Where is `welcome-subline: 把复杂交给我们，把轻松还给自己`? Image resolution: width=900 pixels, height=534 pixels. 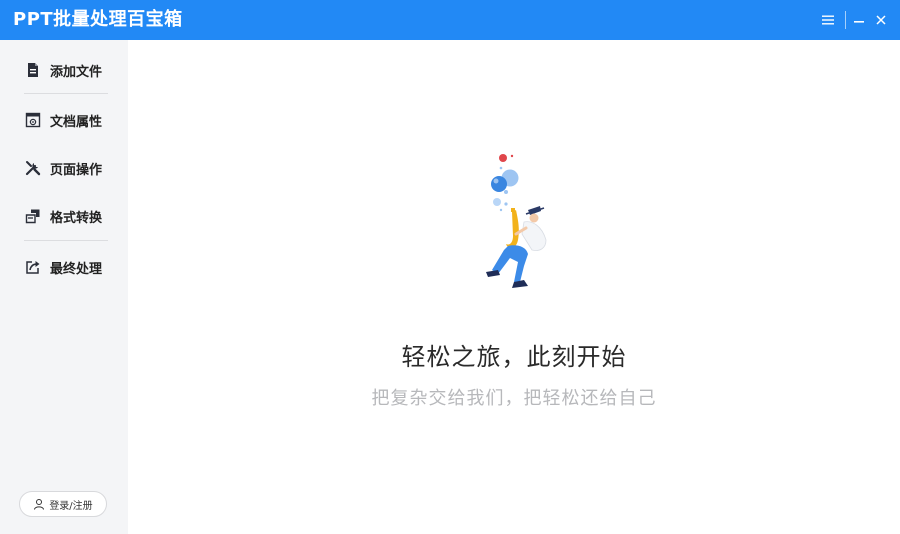
welcome-subline: 把复杂交给我们，把轻松还给自己 is located at coordinates (514, 398).